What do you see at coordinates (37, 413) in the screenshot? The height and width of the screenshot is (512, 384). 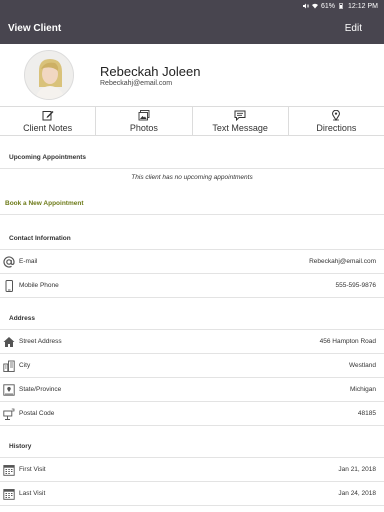 I see `postal-code-label: Postal Code` at bounding box center [37, 413].